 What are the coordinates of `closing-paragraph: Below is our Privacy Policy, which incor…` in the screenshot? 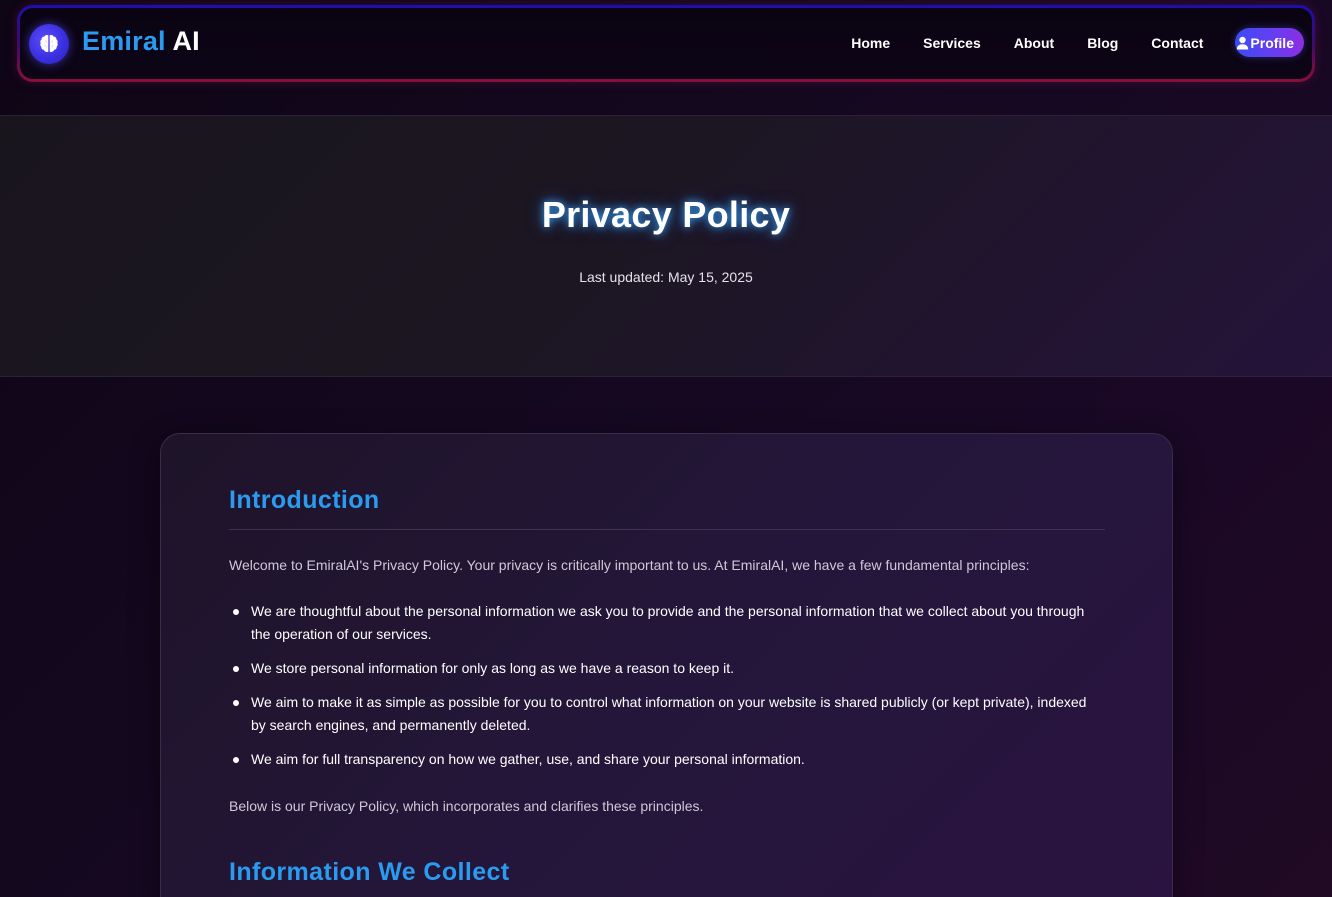 It's located at (466, 806).